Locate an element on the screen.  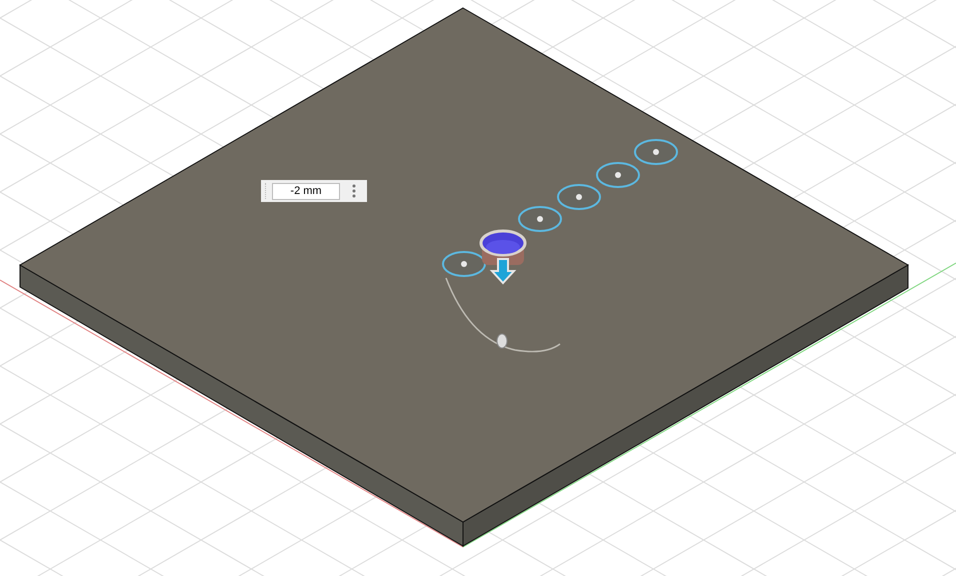
hole-drawing is located at coordinates (503, 247).